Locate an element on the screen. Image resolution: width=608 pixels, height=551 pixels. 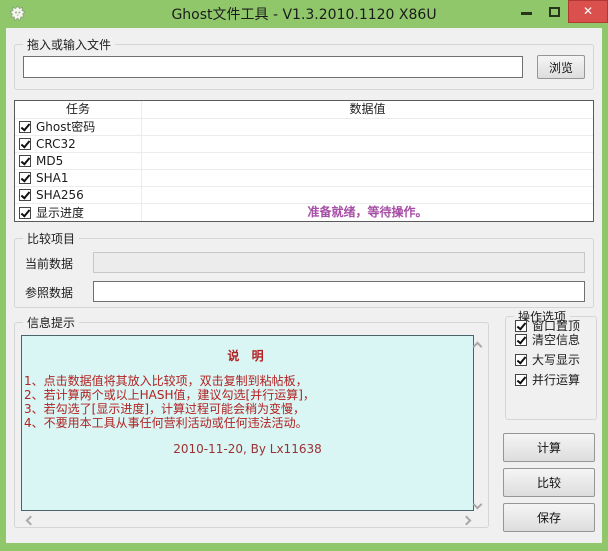
option-label: 大写显示 is located at coordinates (556, 360).